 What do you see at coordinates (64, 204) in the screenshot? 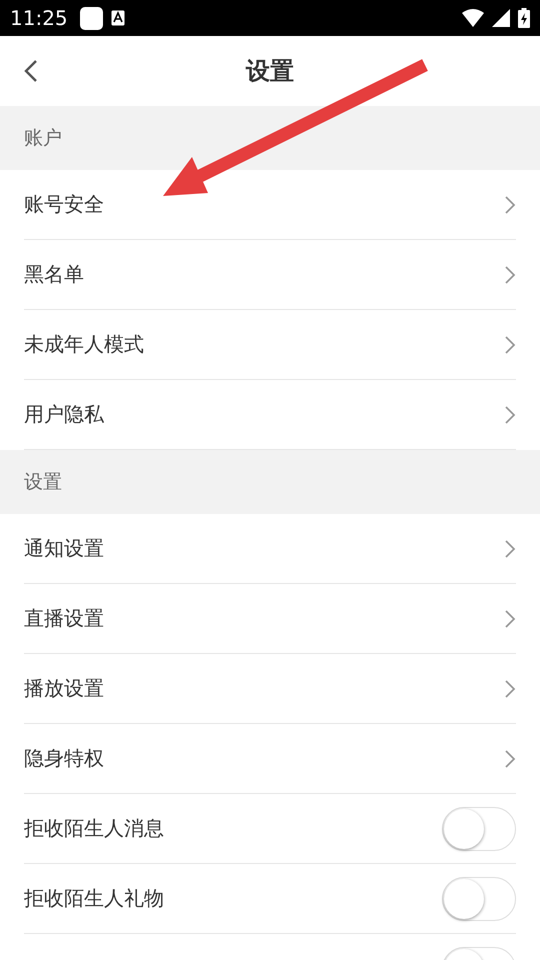
I see `row-label: 账号安全` at bounding box center [64, 204].